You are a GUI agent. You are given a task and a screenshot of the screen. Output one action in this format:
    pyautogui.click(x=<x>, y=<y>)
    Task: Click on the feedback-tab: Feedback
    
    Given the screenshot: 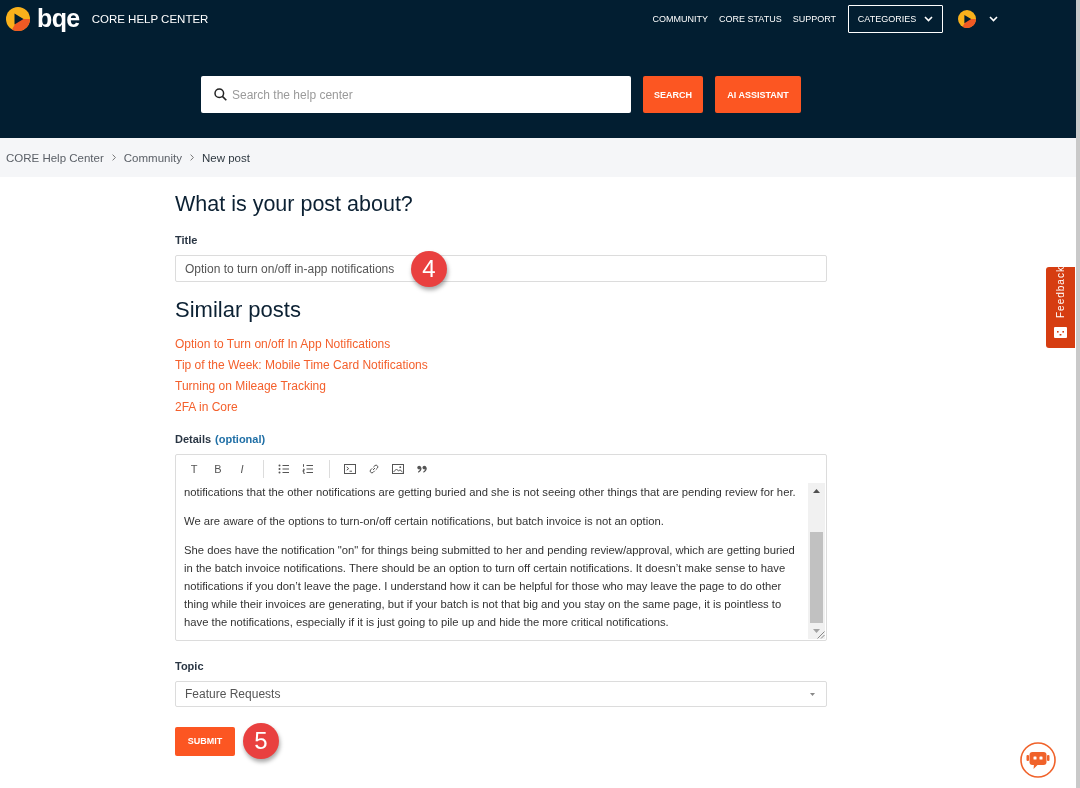 What is the action you would take?
    pyautogui.click(x=1060, y=307)
    